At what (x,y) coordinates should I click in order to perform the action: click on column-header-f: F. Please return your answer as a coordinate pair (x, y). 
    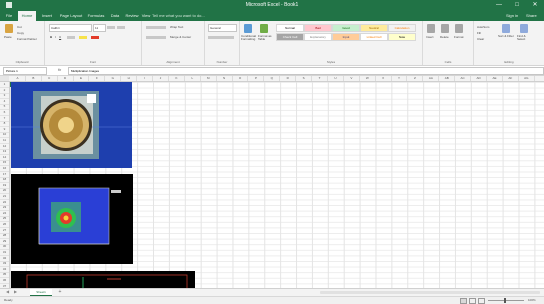
    Looking at the image, I should click on (98, 78).